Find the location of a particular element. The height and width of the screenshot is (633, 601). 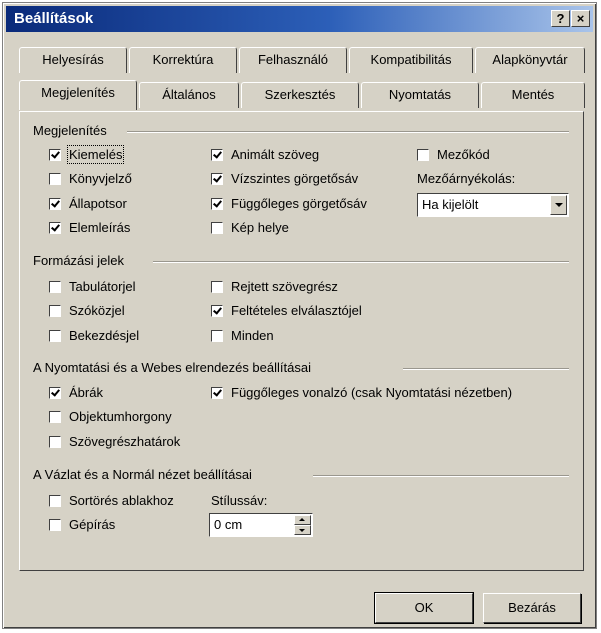

checkbox-label: Kiemelés is located at coordinates (95, 154).